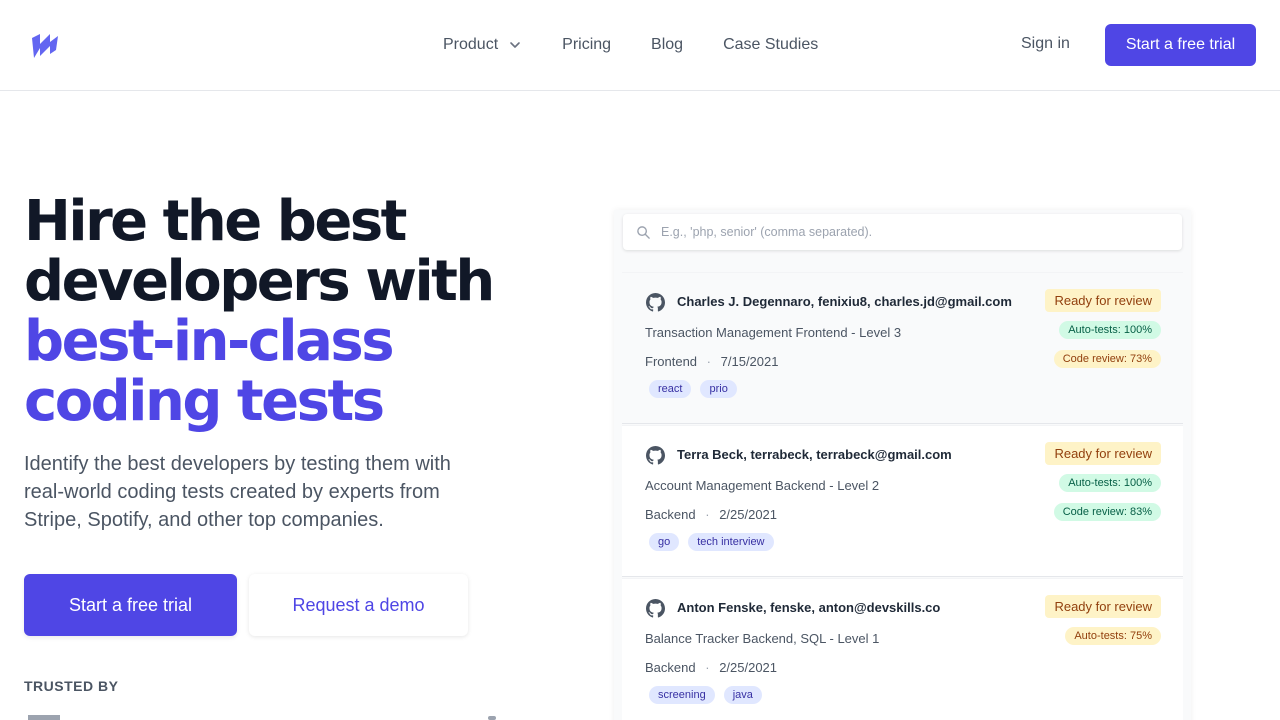 This screenshot has width=1280, height=720. I want to click on auto-tests-badge: Auto-tests: 75%, so click(1113, 636).